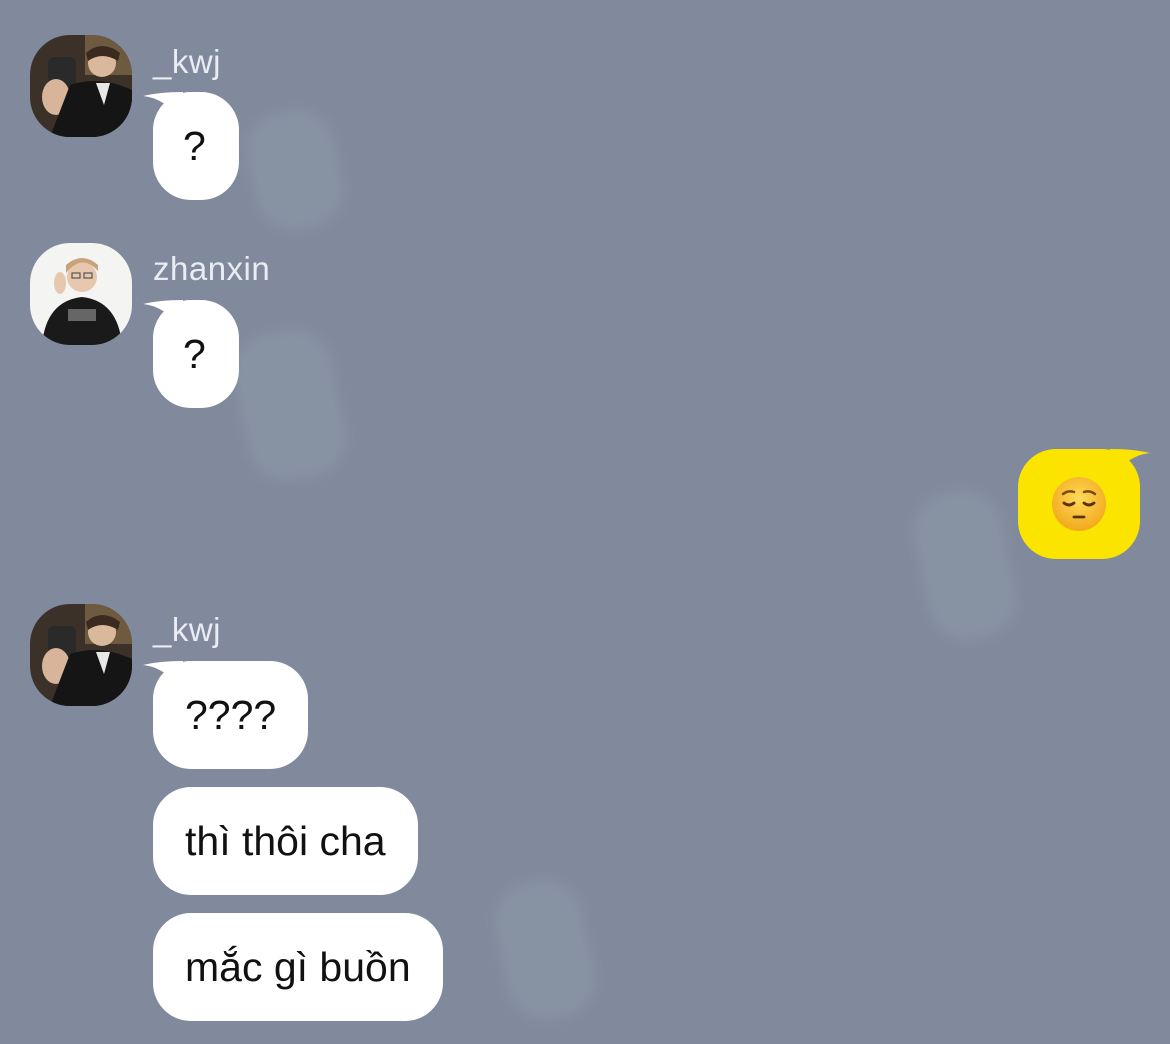  What do you see at coordinates (231, 714) in the screenshot?
I see `message-text: ????` at bounding box center [231, 714].